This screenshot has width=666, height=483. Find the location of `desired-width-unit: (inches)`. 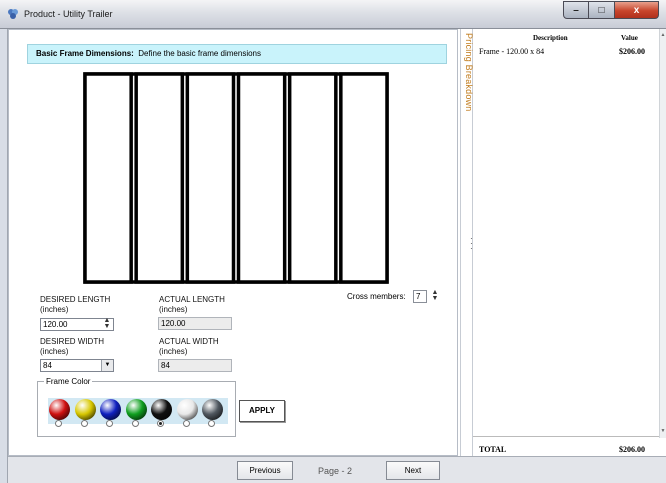

desired-width-unit: (inches) is located at coordinates (54, 351).